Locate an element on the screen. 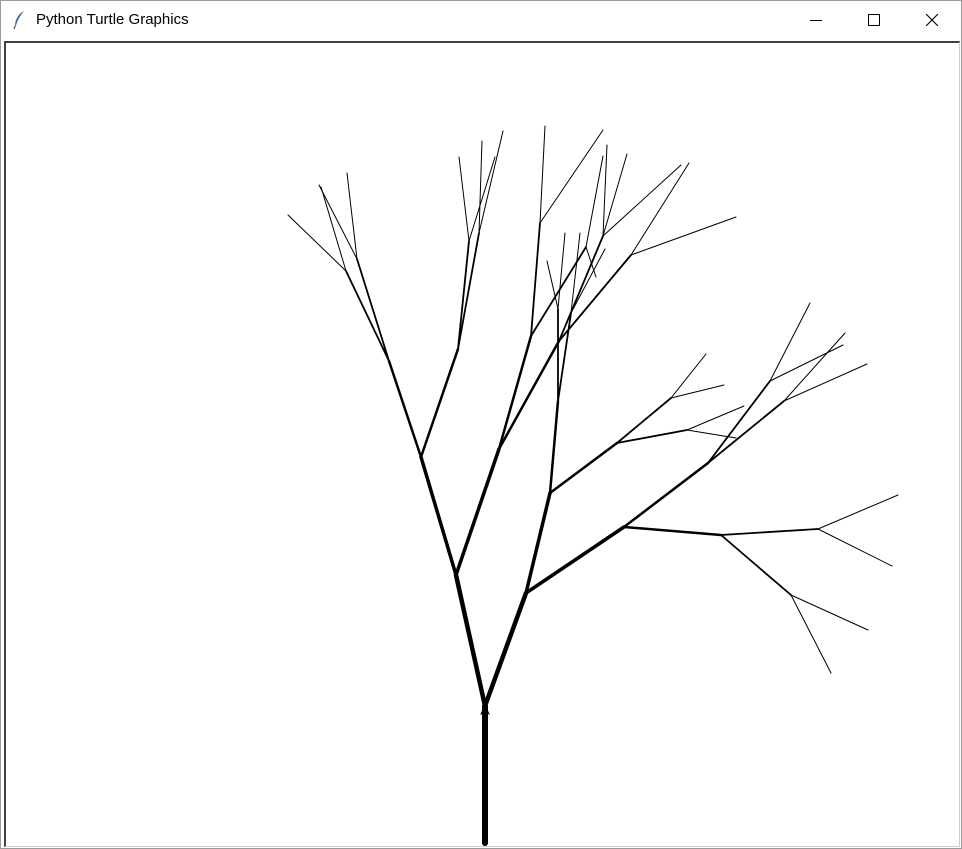  maximize-icon is located at coordinates (874, 20).